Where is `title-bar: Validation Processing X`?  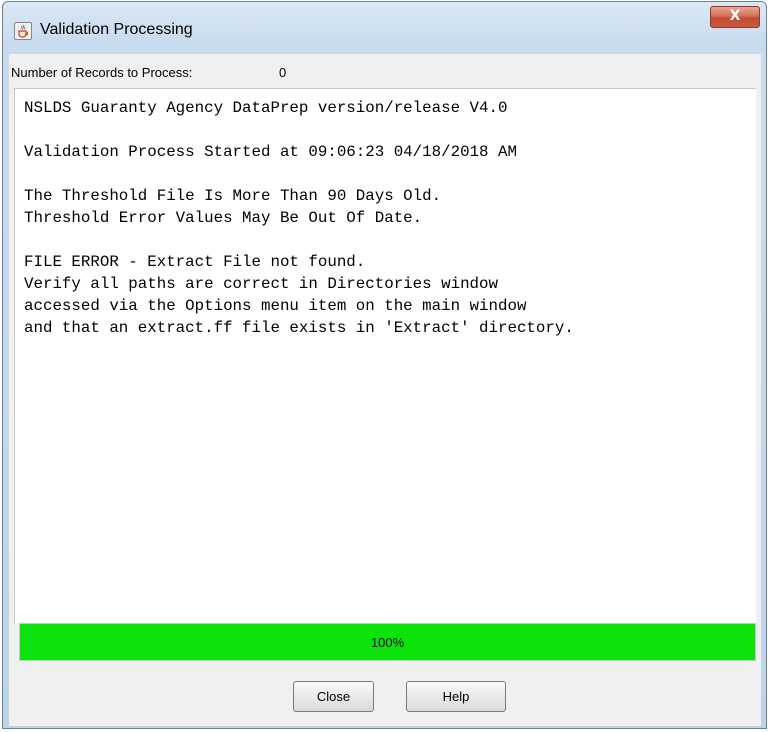
title-bar: Validation Processing X is located at coordinates (384, 28).